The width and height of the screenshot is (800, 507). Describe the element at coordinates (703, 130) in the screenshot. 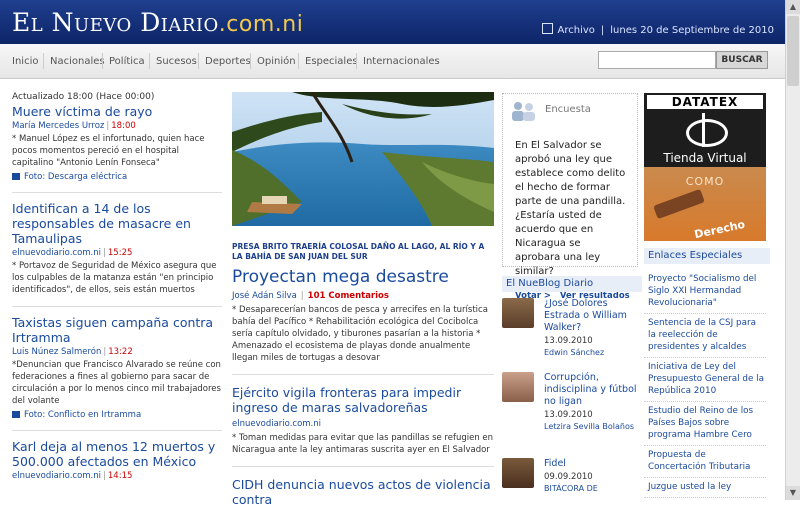

I see `ad-logo-bar` at that location.